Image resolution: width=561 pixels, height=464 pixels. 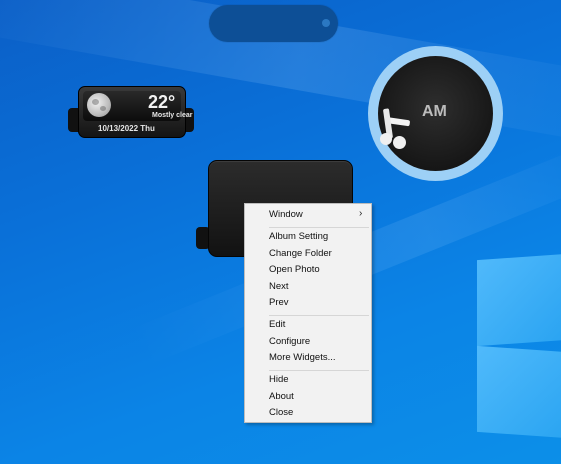 What do you see at coordinates (299, 236) in the screenshot?
I see `menu-item-label: Album Setting` at bounding box center [299, 236].